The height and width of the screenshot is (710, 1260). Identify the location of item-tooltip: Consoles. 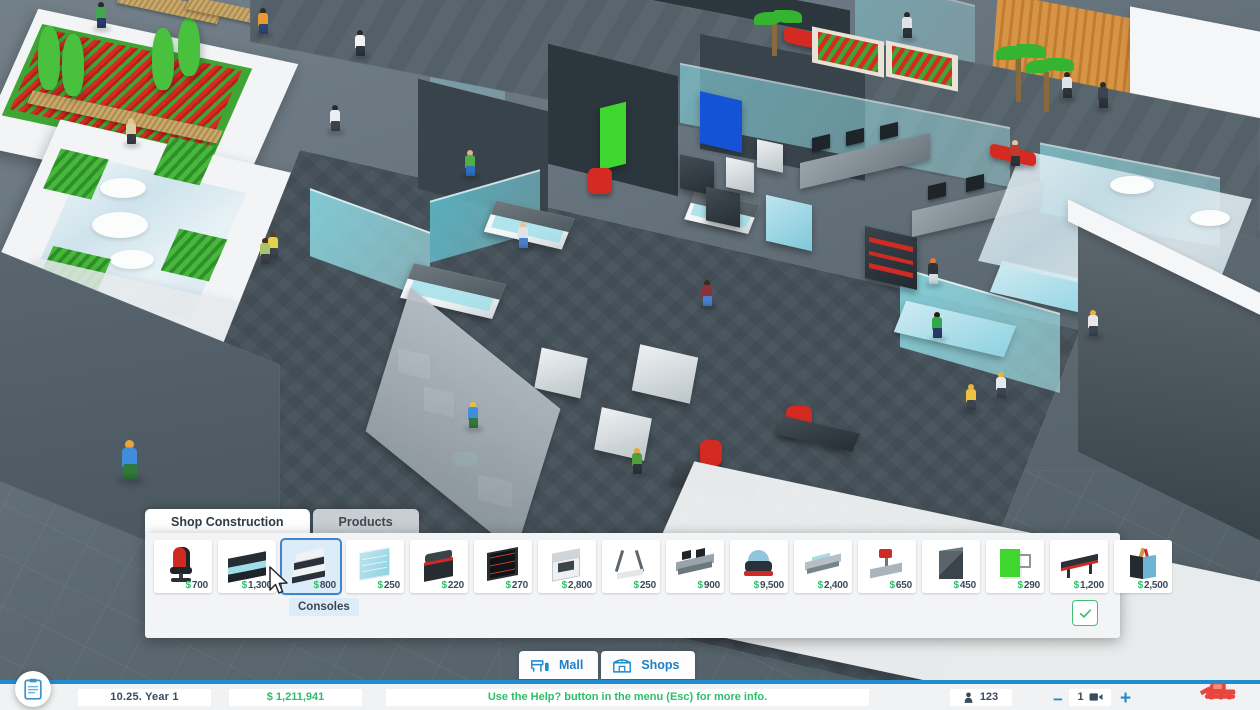
(324, 607).